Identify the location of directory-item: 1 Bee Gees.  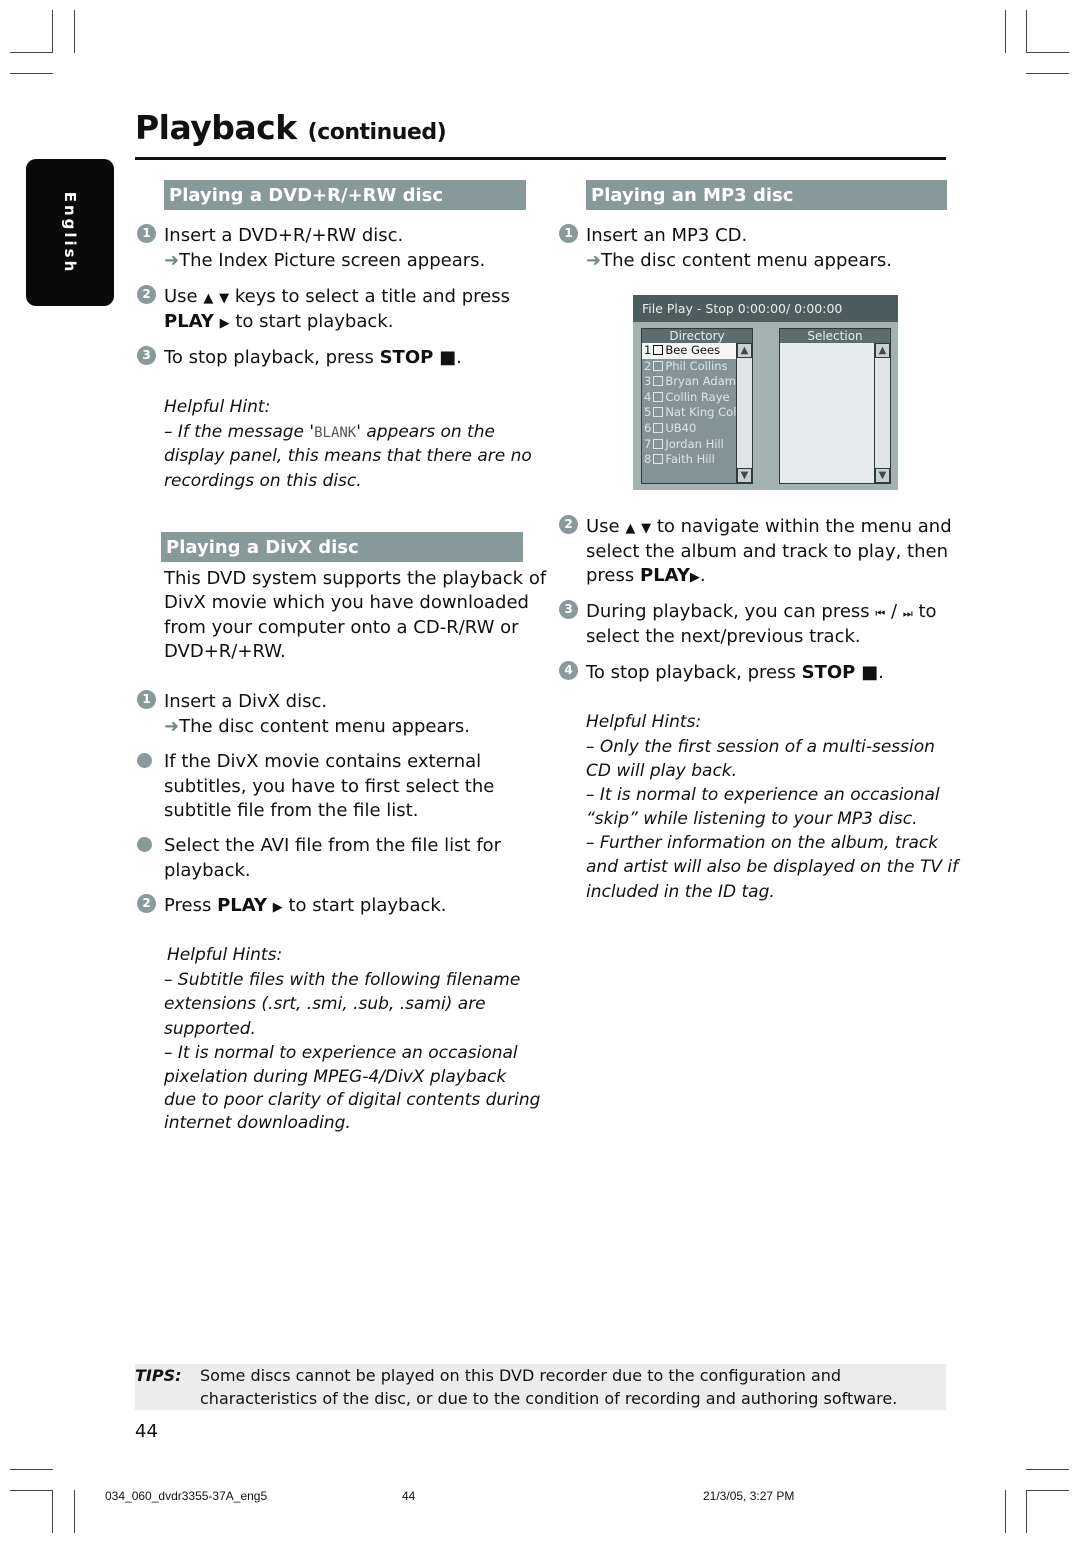
(689, 351).